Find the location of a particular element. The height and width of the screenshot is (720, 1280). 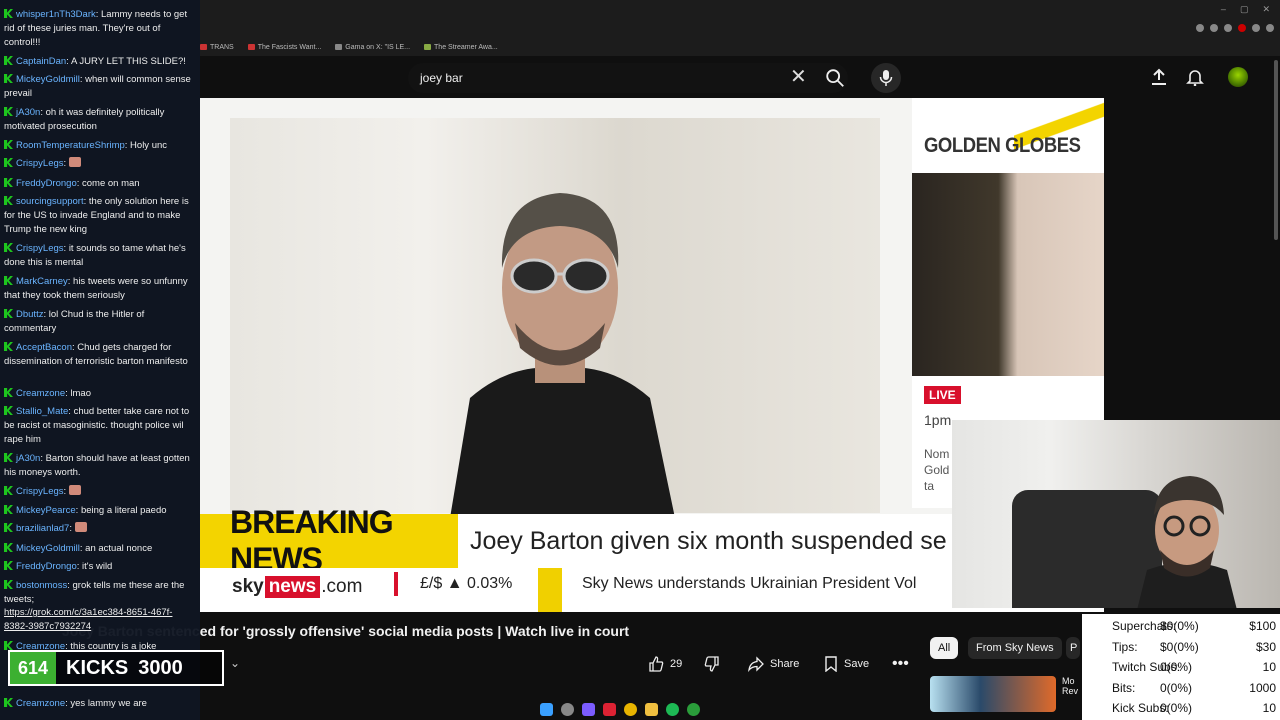

chat-text: yes lammy we are is located at coordinates (108, 703).